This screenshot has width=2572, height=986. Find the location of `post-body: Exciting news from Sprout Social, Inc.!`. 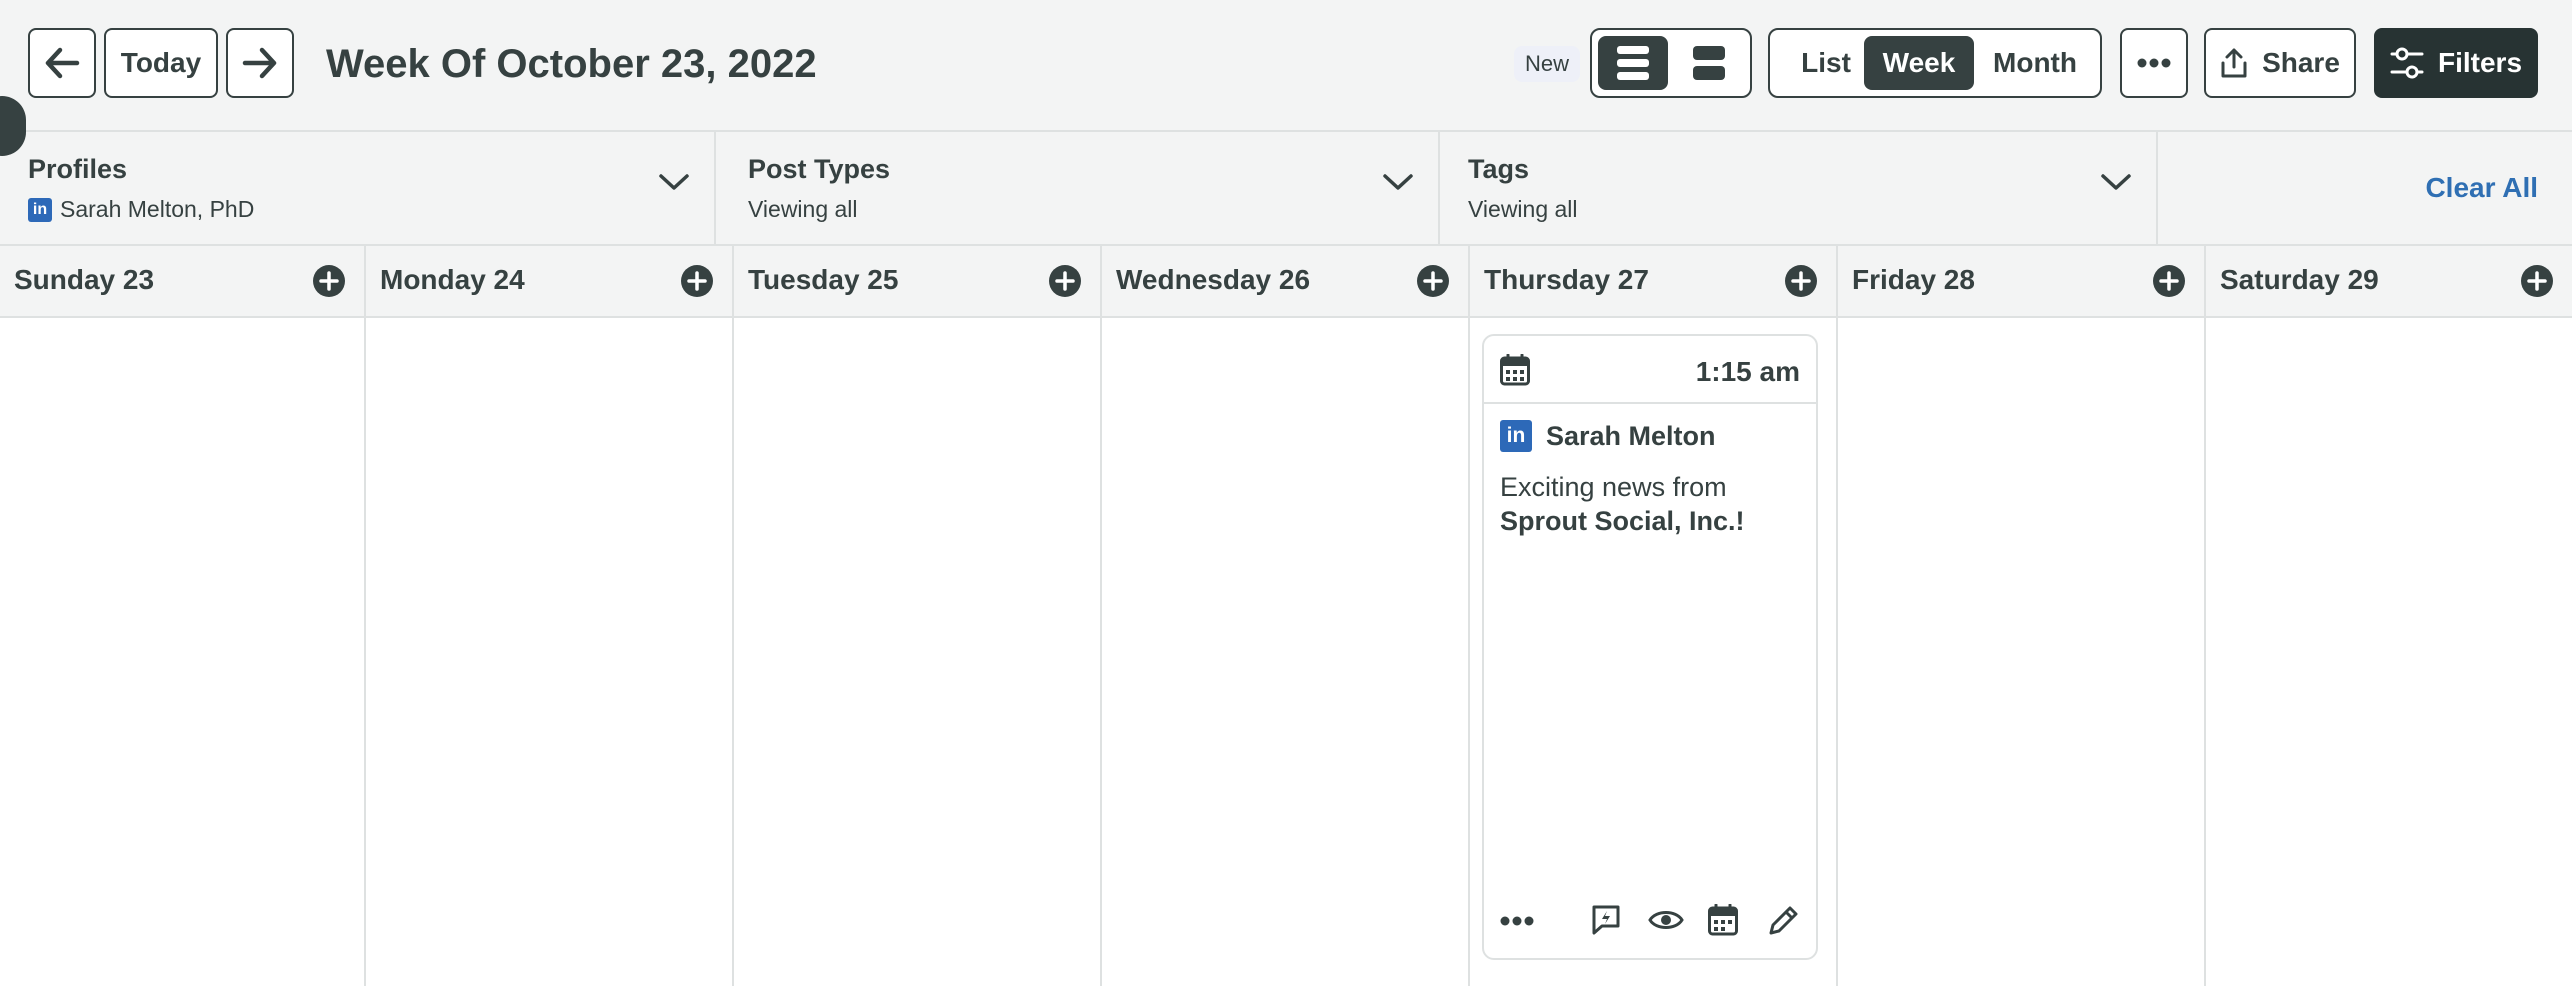

post-body: Exciting news from Sprout Social, Inc.! is located at coordinates (1650, 504).